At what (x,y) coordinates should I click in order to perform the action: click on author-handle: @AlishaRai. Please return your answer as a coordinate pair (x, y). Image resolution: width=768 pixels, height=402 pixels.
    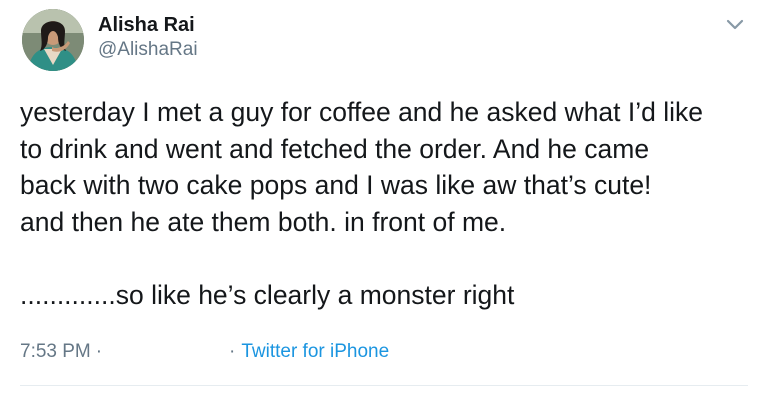
    Looking at the image, I should click on (148, 50).